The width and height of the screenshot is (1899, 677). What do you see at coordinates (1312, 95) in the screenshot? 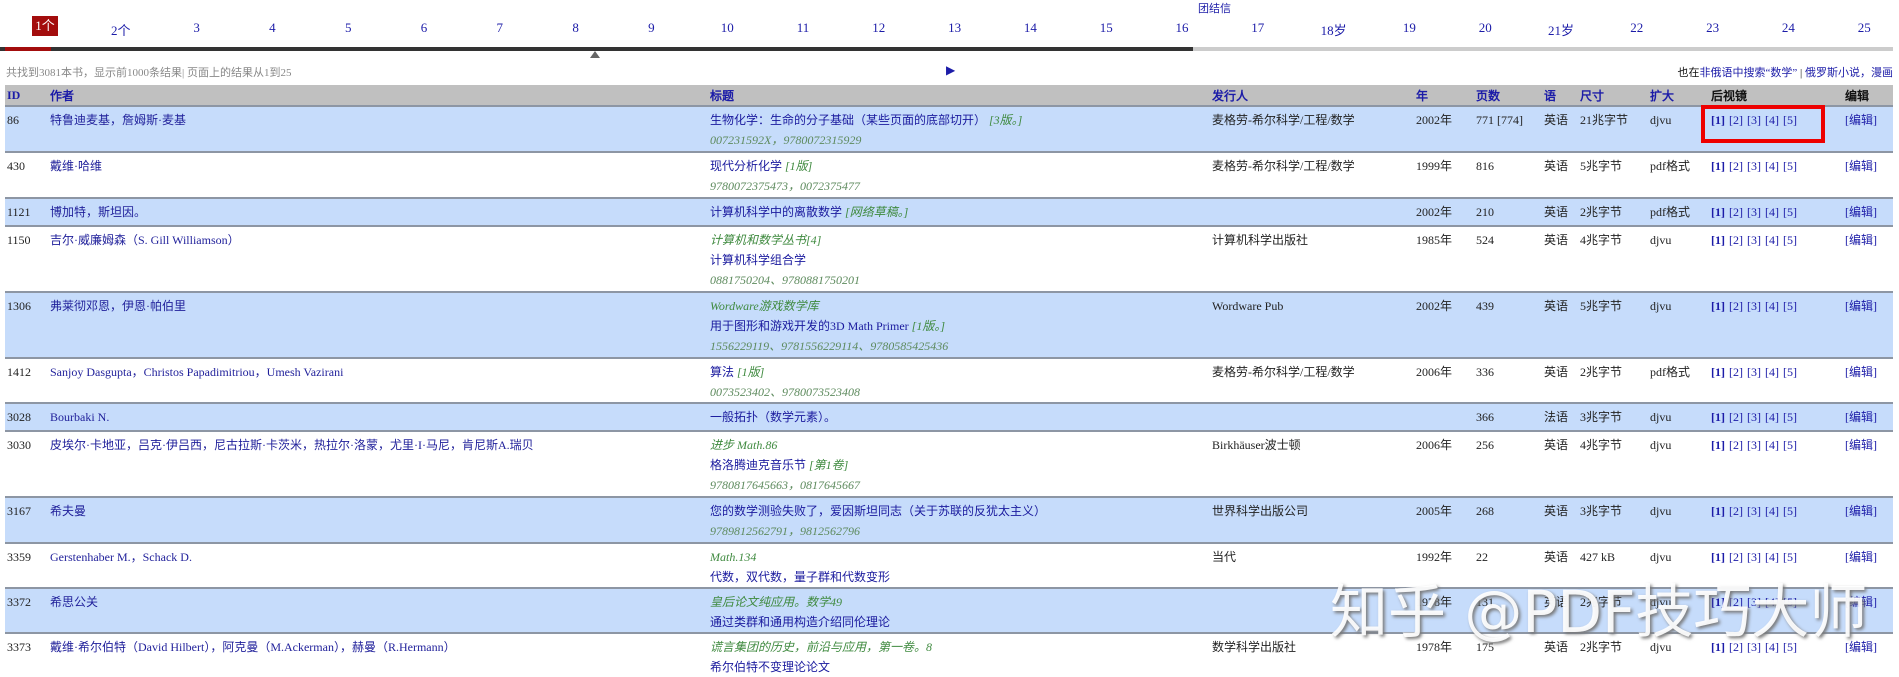
I see `col-publisher: 发行人` at bounding box center [1312, 95].